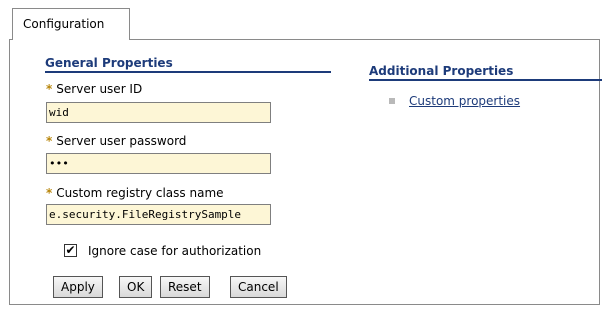  I want to click on reset-button: Reset, so click(185, 287).